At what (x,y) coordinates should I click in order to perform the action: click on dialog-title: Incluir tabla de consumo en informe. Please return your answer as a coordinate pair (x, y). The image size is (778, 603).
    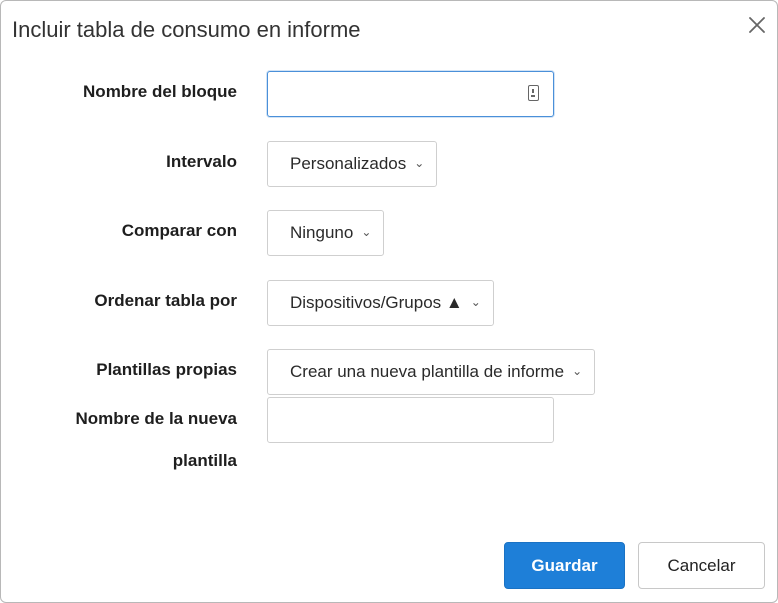
    Looking at the image, I should click on (186, 29).